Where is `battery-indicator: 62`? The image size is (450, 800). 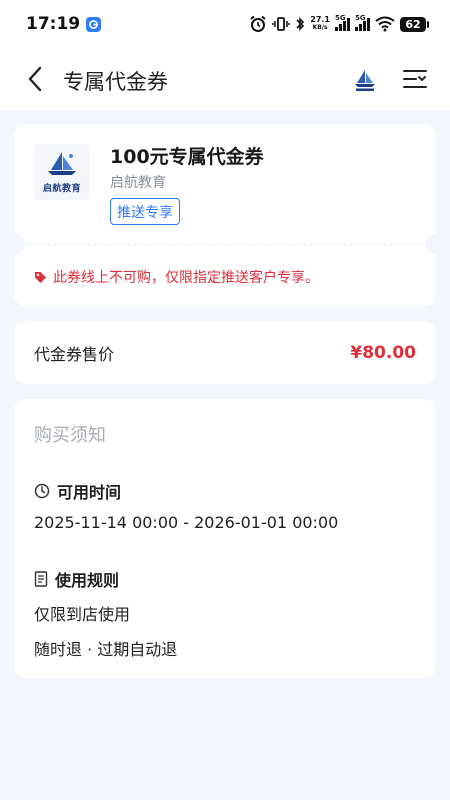 battery-indicator: 62 is located at coordinates (414, 24).